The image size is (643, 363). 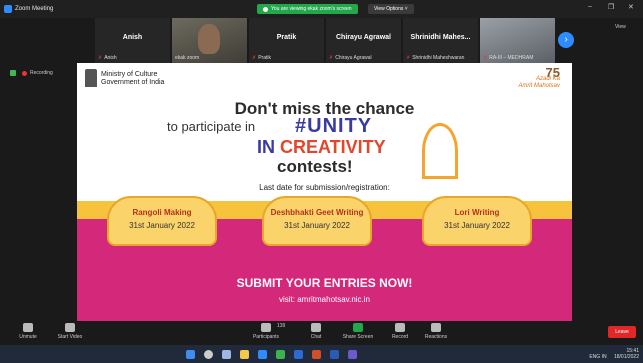 I want to click on zoom-logo-icon, so click(x=8, y=9).